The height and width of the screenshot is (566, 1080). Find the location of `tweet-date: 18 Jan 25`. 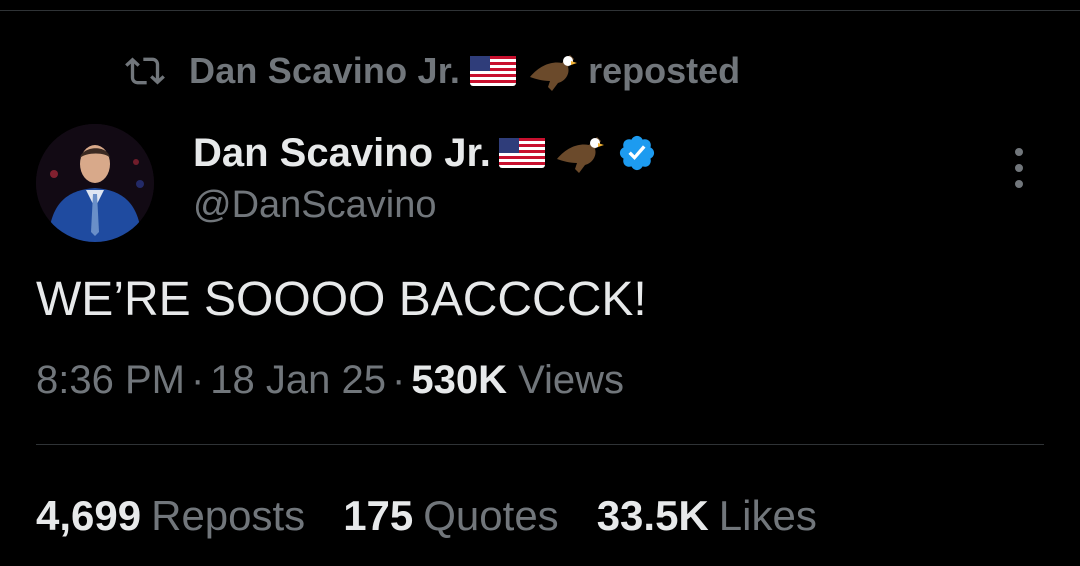

tweet-date: 18 Jan 25 is located at coordinates (298, 380).